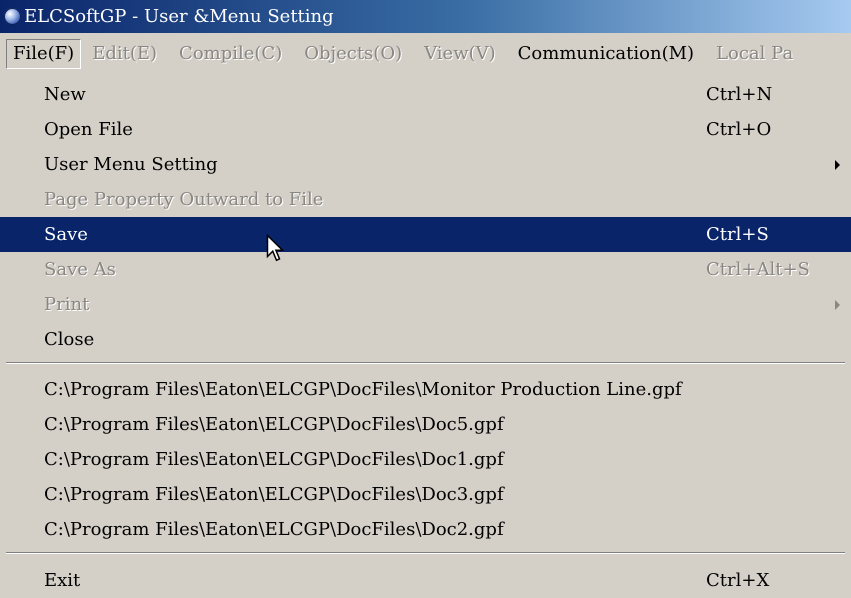  What do you see at coordinates (131, 164) in the screenshot?
I see `menu-item-label: User Menu Setting` at bounding box center [131, 164].